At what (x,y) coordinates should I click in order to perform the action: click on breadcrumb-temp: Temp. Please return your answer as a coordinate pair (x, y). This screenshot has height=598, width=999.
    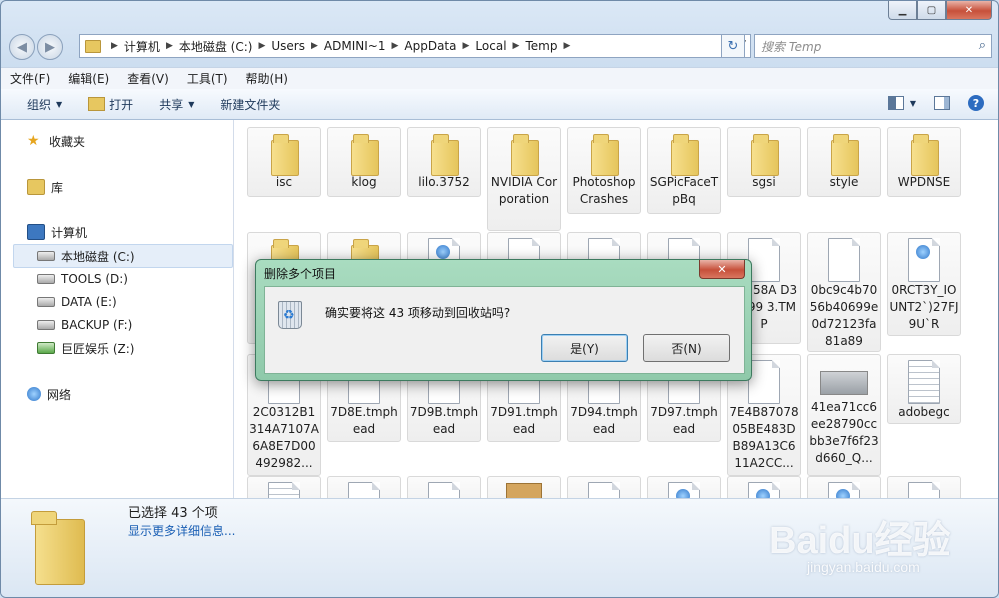
    Looking at the image, I should click on (541, 46).